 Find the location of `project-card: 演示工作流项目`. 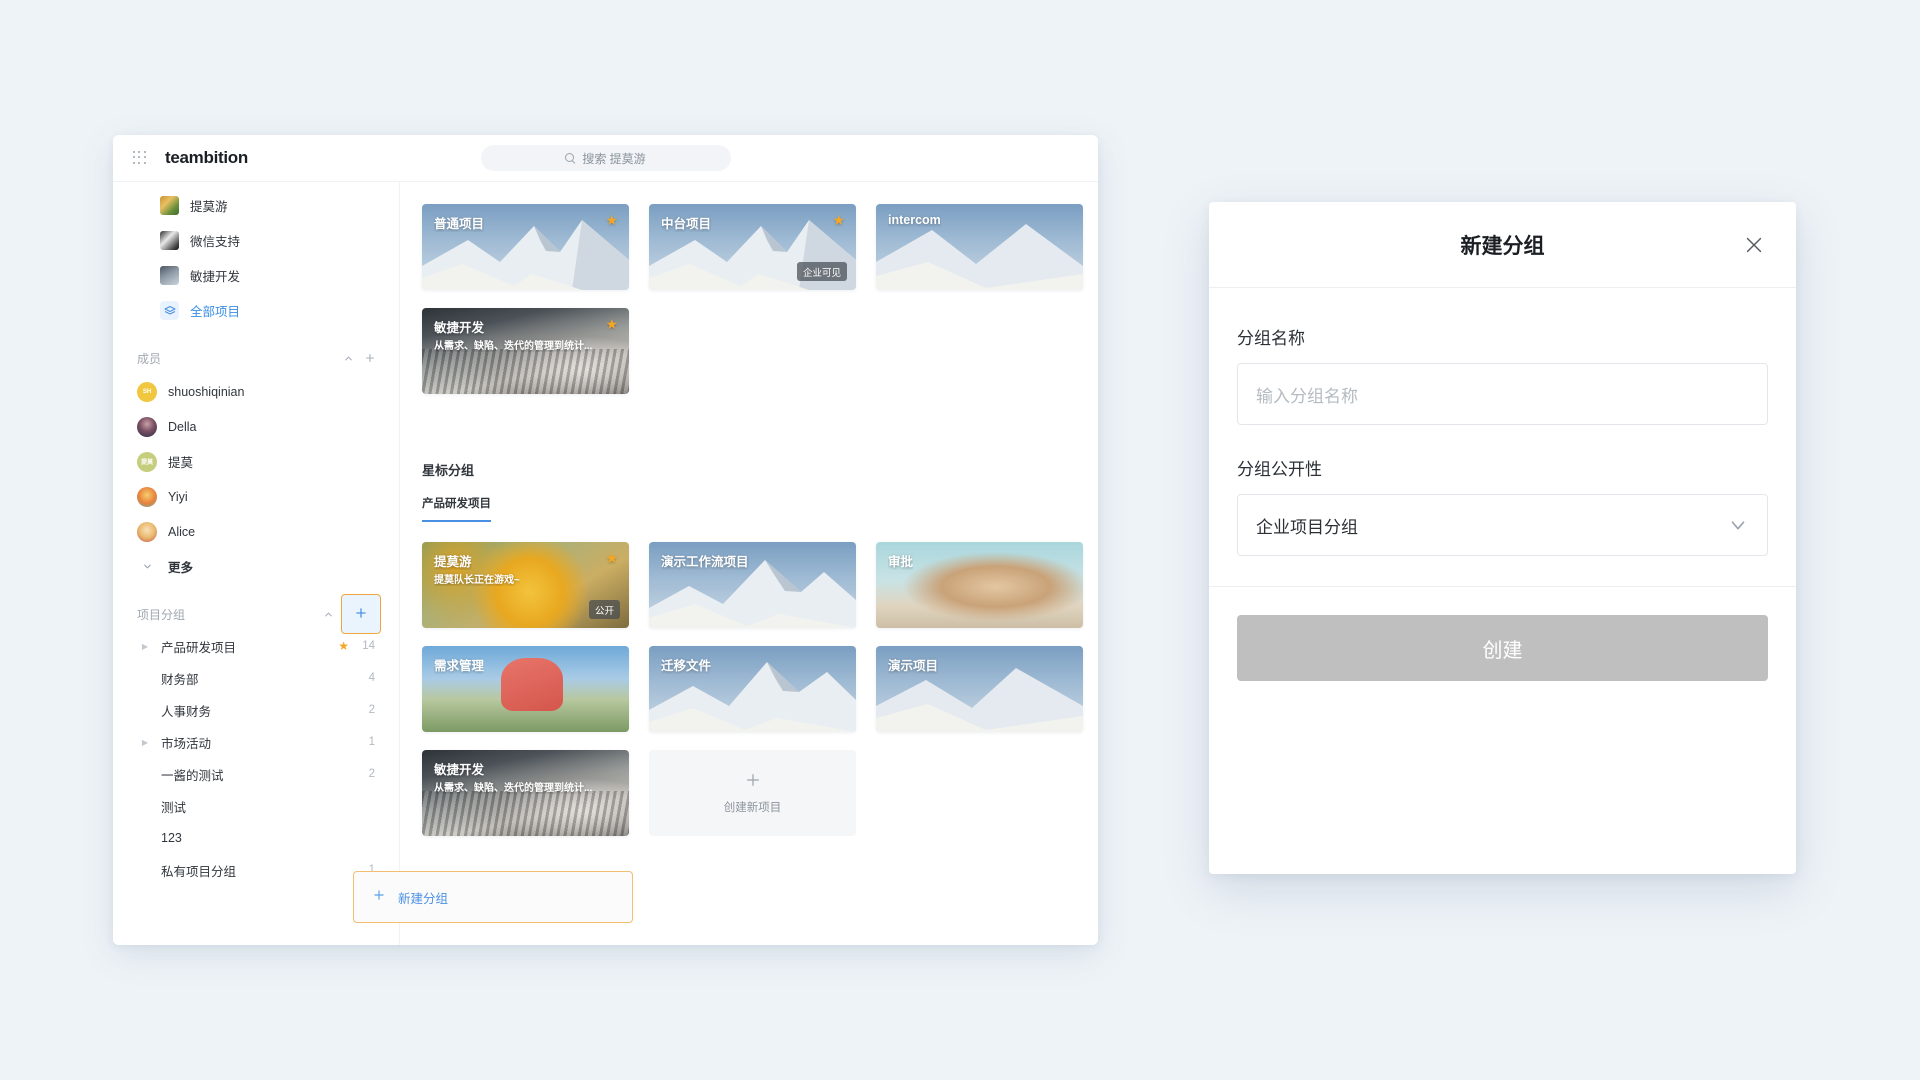

project-card: 演示工作流项目 is located at coordinates (752, 585).